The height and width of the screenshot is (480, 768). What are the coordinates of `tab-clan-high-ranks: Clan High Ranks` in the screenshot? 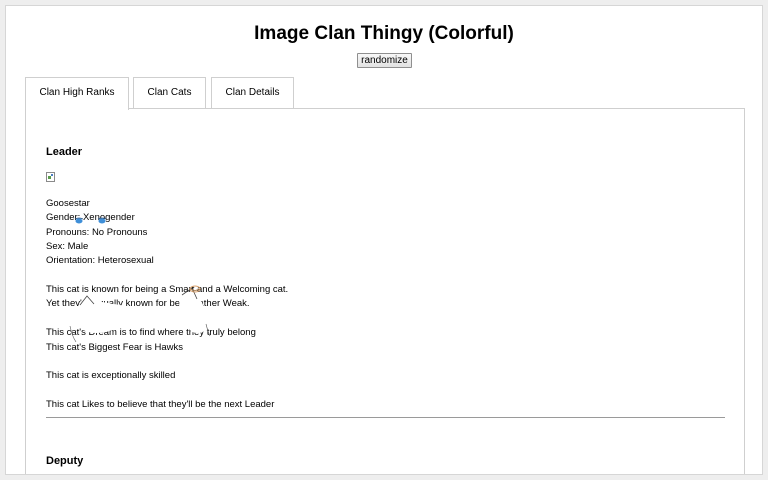 It's located at (77, 93).